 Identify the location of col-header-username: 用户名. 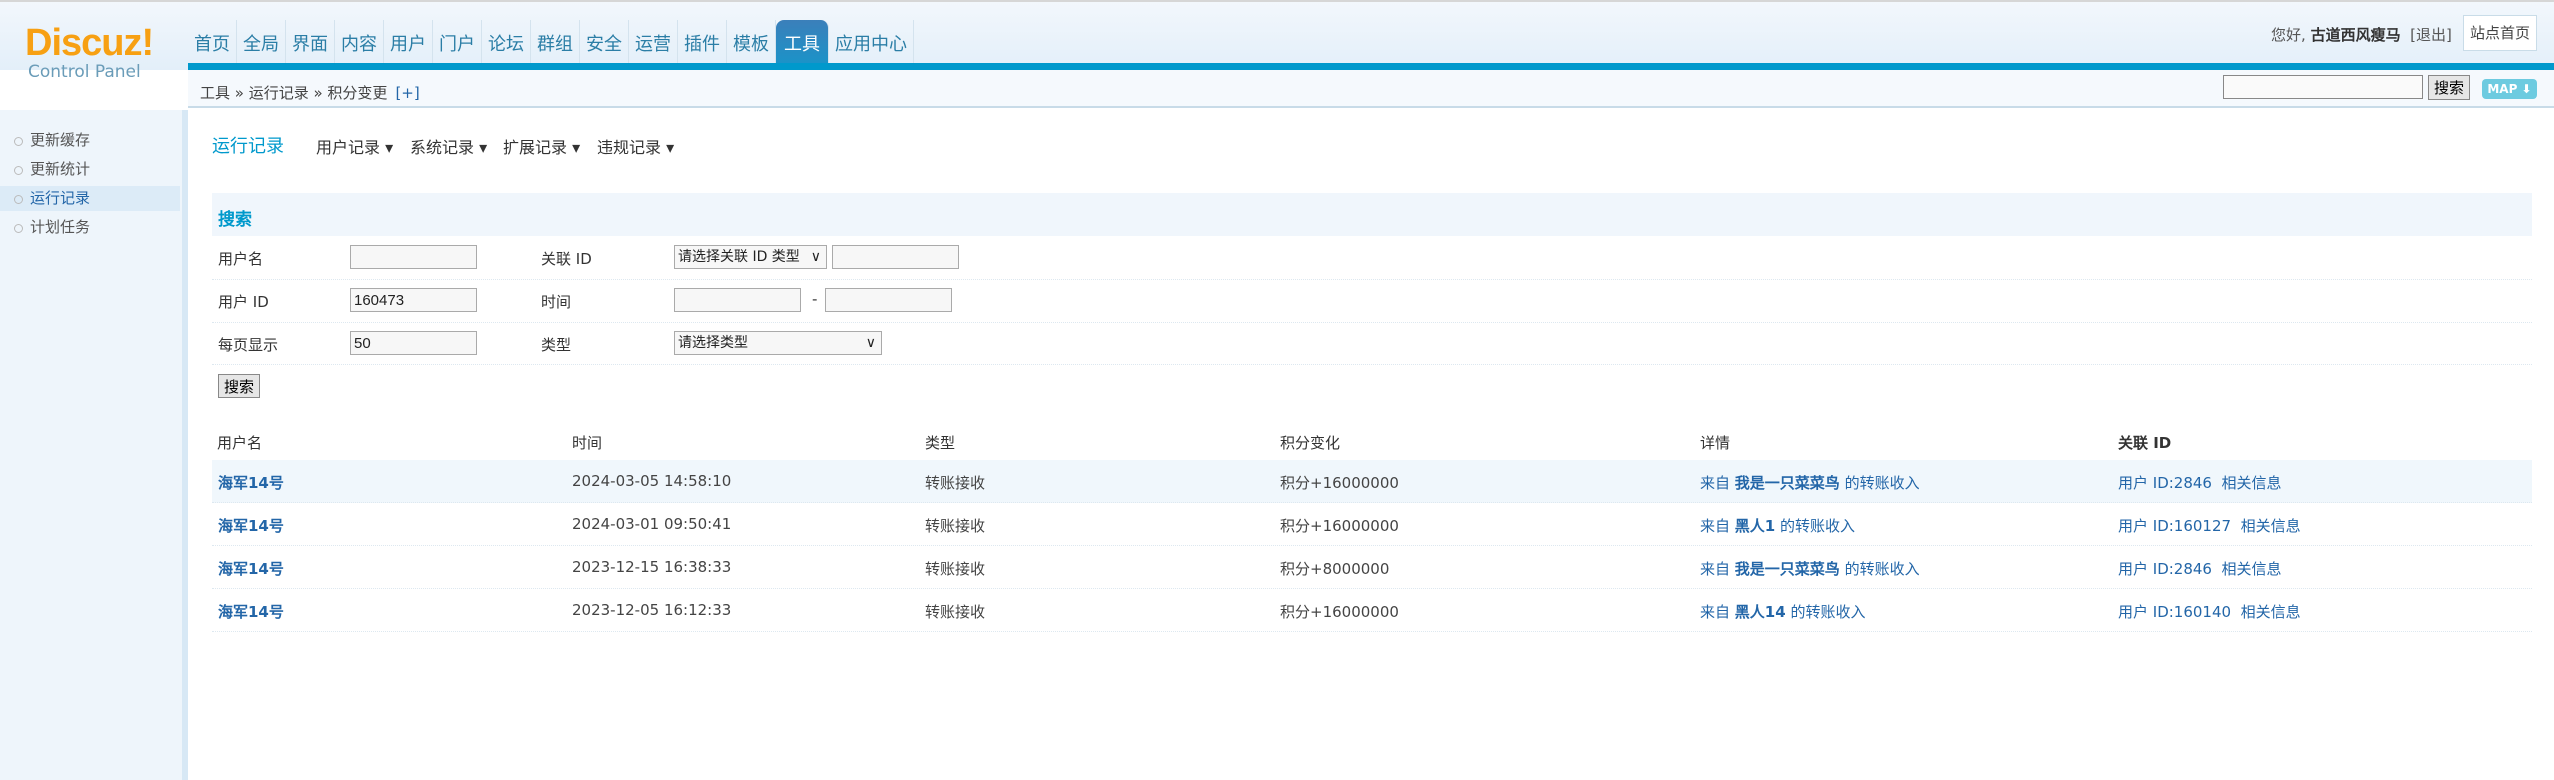
(240, 443).